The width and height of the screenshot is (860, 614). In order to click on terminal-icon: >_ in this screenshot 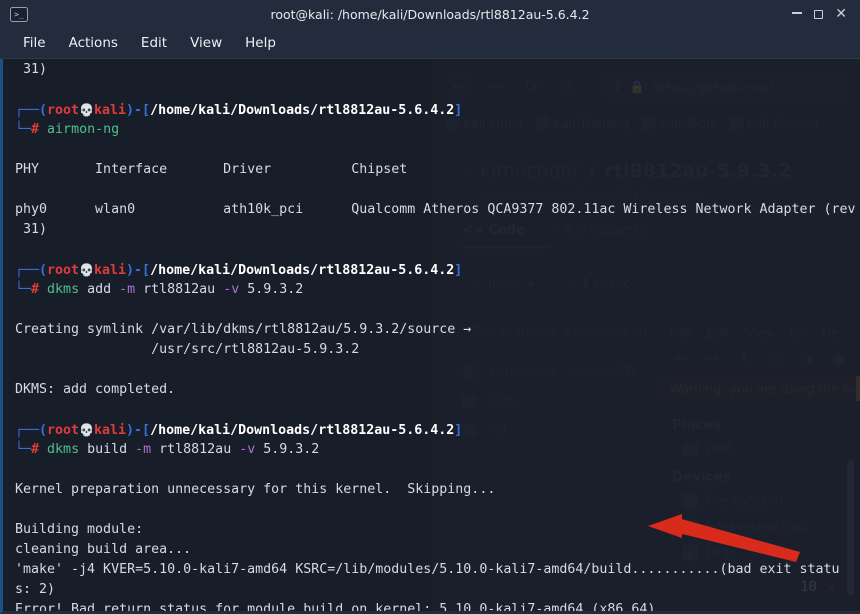, I will do `click(19, 14)`.